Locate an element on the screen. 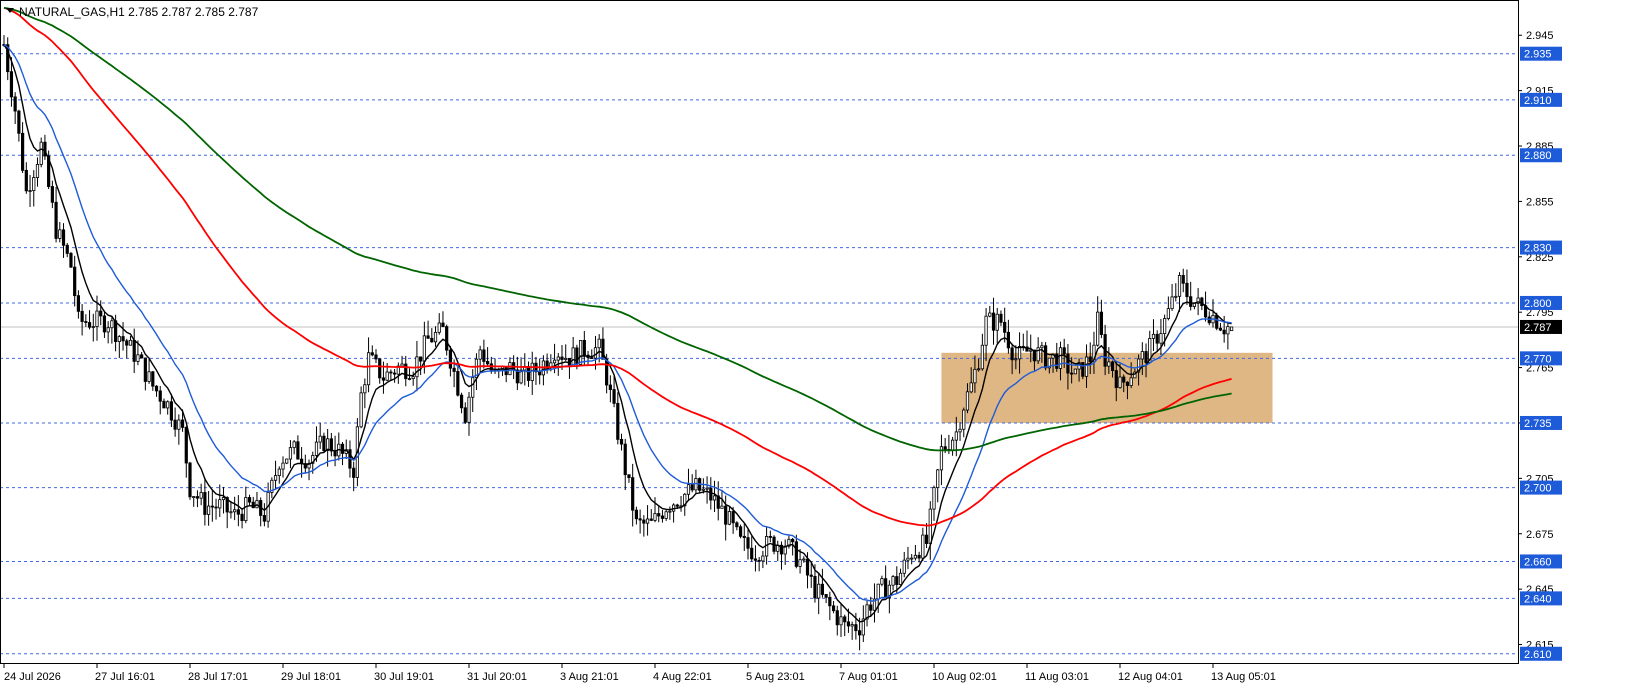  price-tick-label: 2.855 is located at coordinates (1540, 202).